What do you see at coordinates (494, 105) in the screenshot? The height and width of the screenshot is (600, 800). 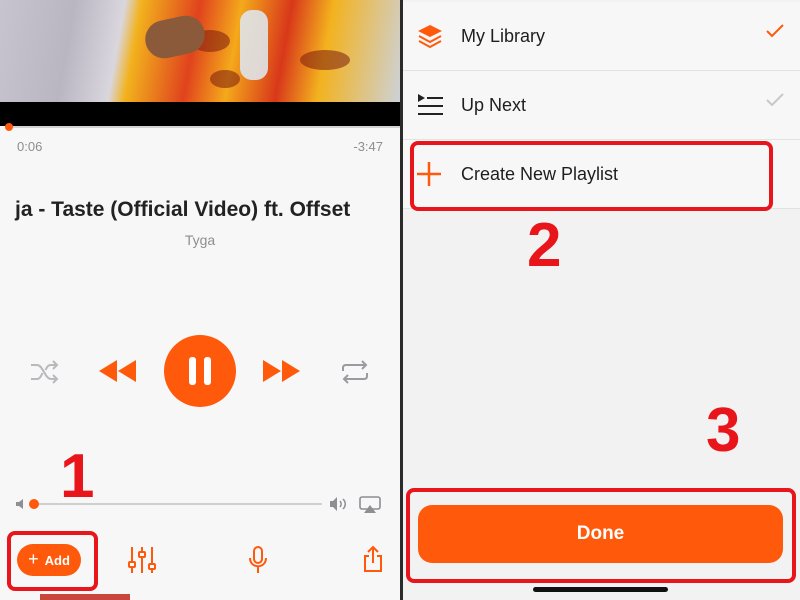 I see `menu-item-label: Up Next` at bounding box center [494, 105].